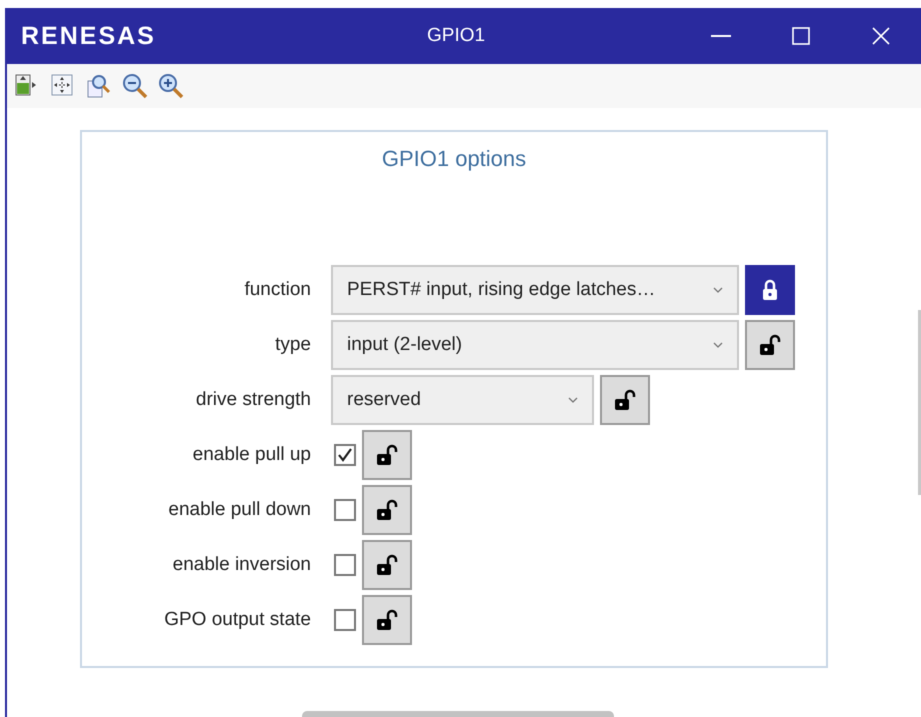  What do you see at coordinates (89, 36) in the screenshot?
I see `logo: RENESAS` at bounding box center [89, 36].